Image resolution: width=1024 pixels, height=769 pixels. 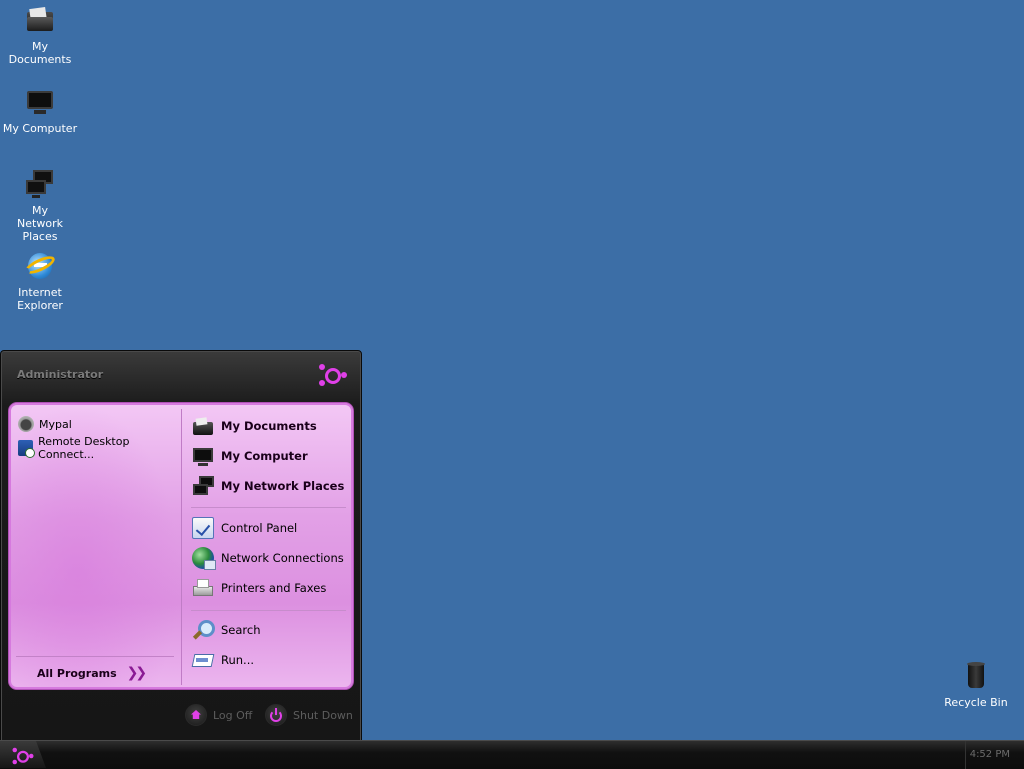 What do you see at coordinates (204, 558) in the screenshot?
I see `globe-icon` at bounding box center [204, 558].